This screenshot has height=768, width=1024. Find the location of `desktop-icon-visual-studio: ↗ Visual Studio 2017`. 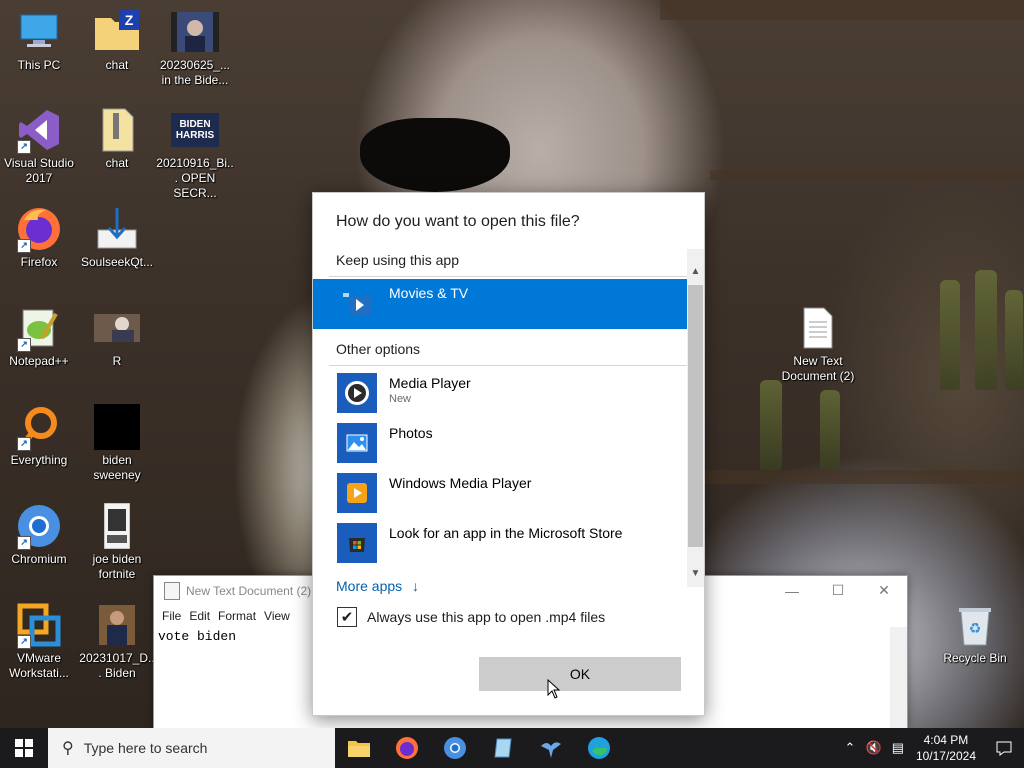

desktop-icon-visual-studio: ↗ Visual Studio 2017 is located at coordinates (39, 146).